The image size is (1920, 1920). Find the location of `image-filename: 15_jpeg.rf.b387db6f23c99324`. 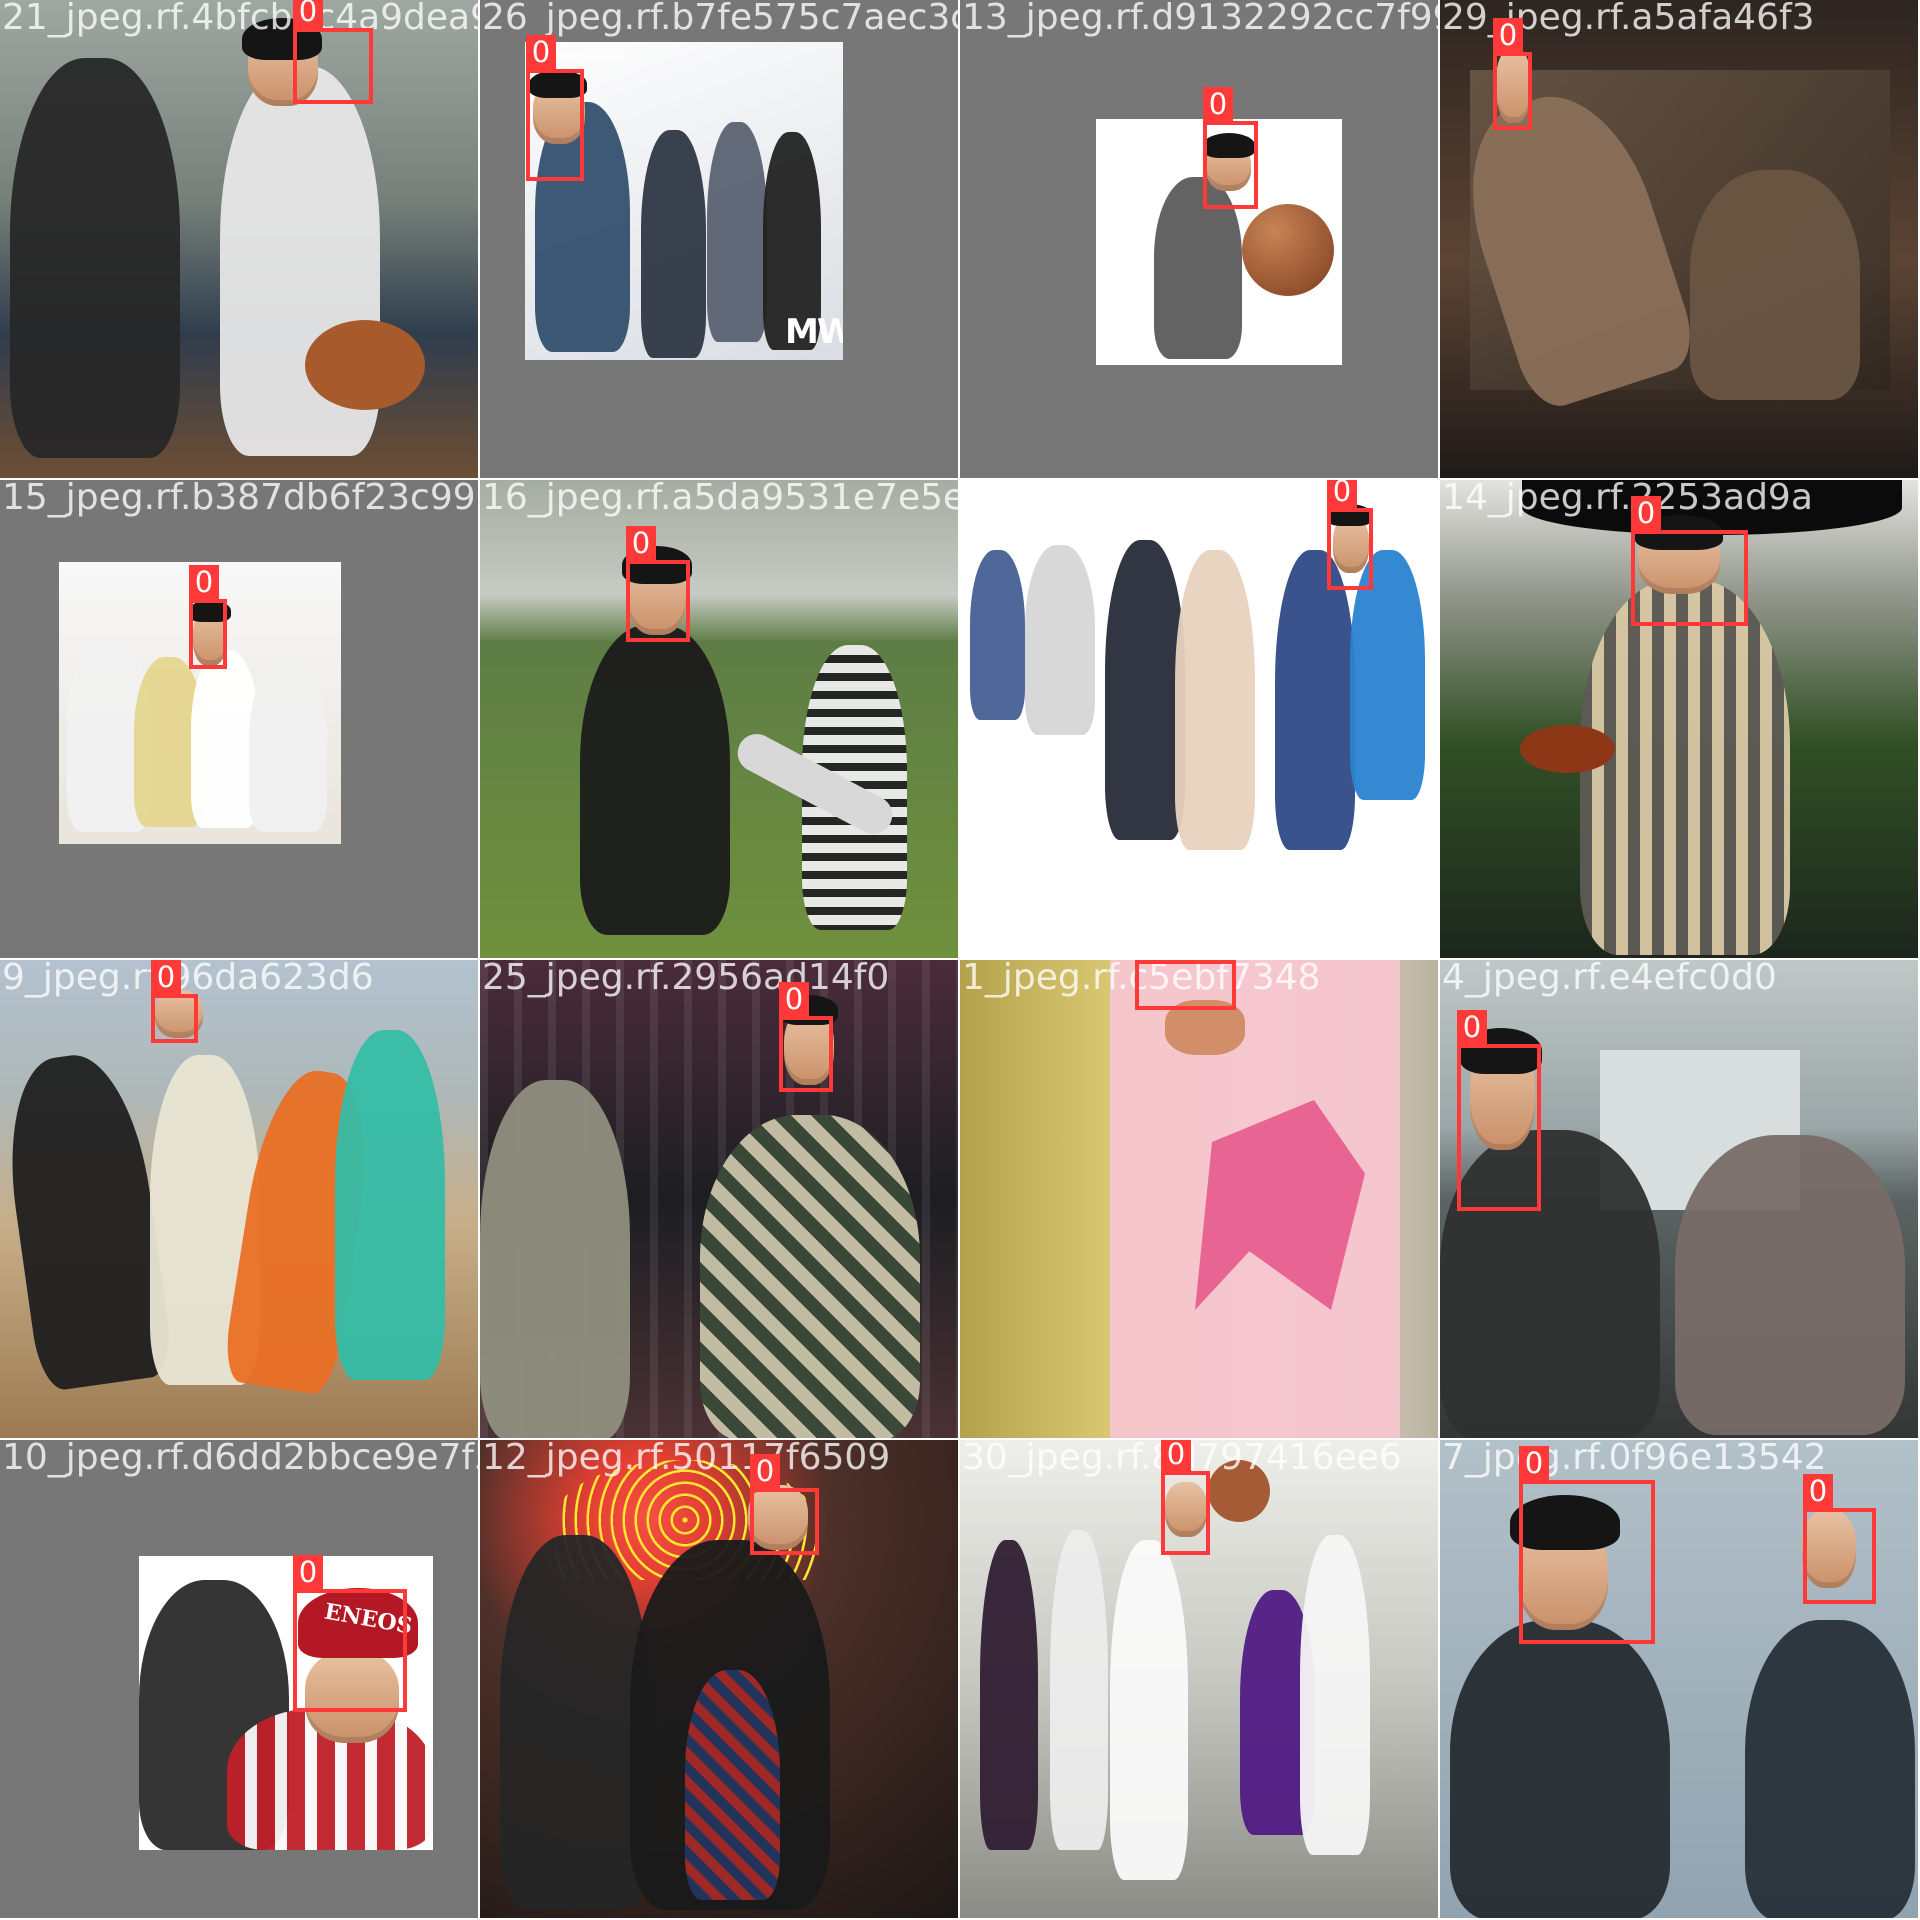

image-filename: 15_jpeg.rf.b387db6f23c99324 is located at coordinates (240, 499).